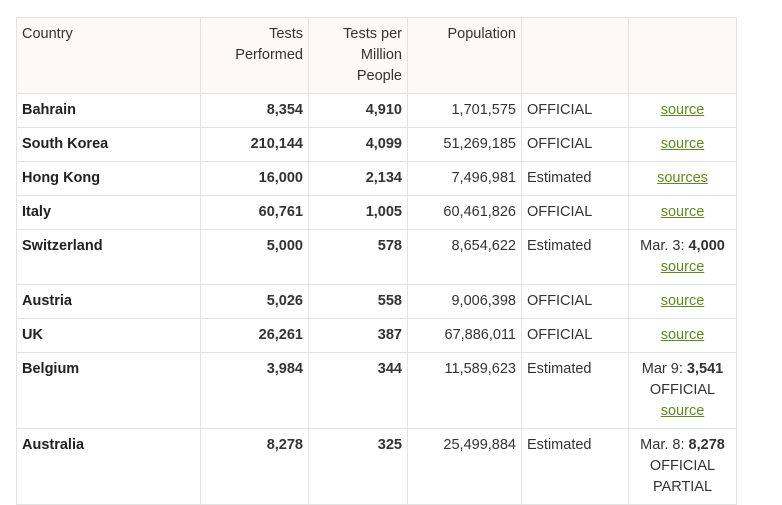 The width and height of the screenshot is (782, 505). What do you see at coordinates (705, 369) in the screenshot?
I see `source-count: 3,541` at bounding box center [705, 369].